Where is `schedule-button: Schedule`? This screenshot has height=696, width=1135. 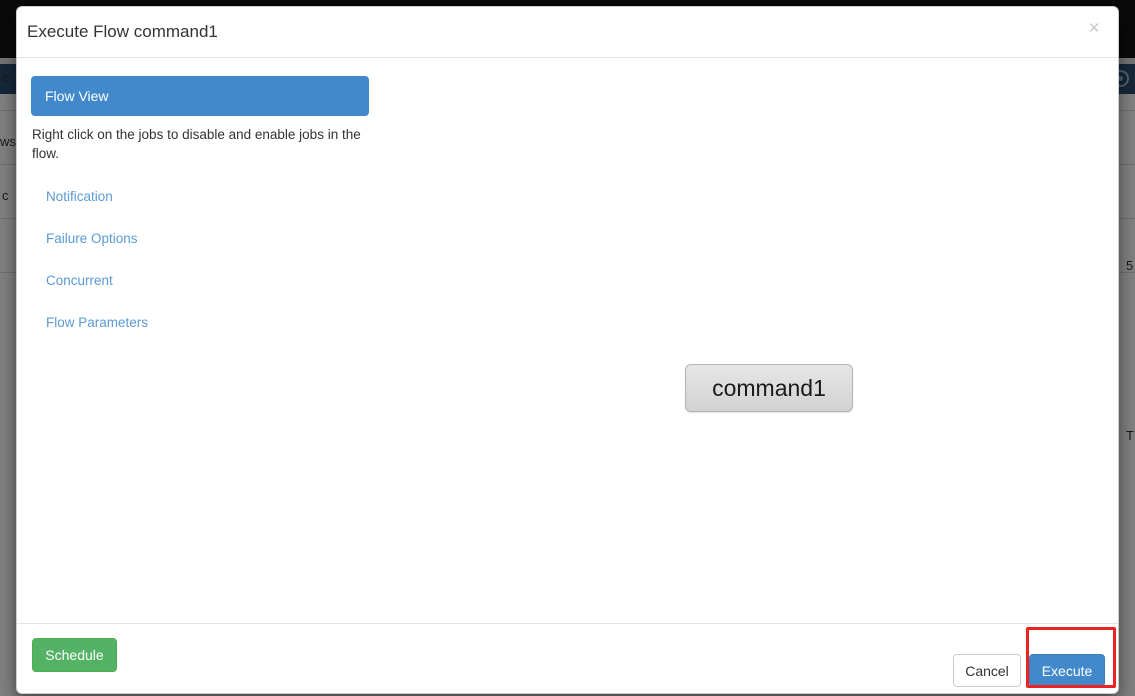 schedule-button: Schedule is located at coordinates (74, 655).